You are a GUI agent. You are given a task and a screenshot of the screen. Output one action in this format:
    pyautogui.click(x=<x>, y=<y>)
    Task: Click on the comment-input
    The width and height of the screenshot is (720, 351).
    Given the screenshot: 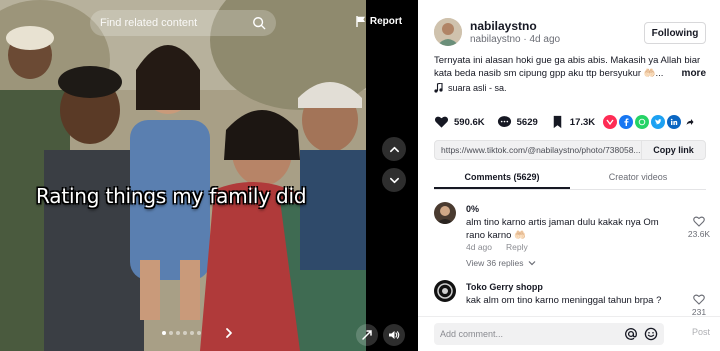 What is the action you would take?
    pyautogui.click(x=529, y=334)
    